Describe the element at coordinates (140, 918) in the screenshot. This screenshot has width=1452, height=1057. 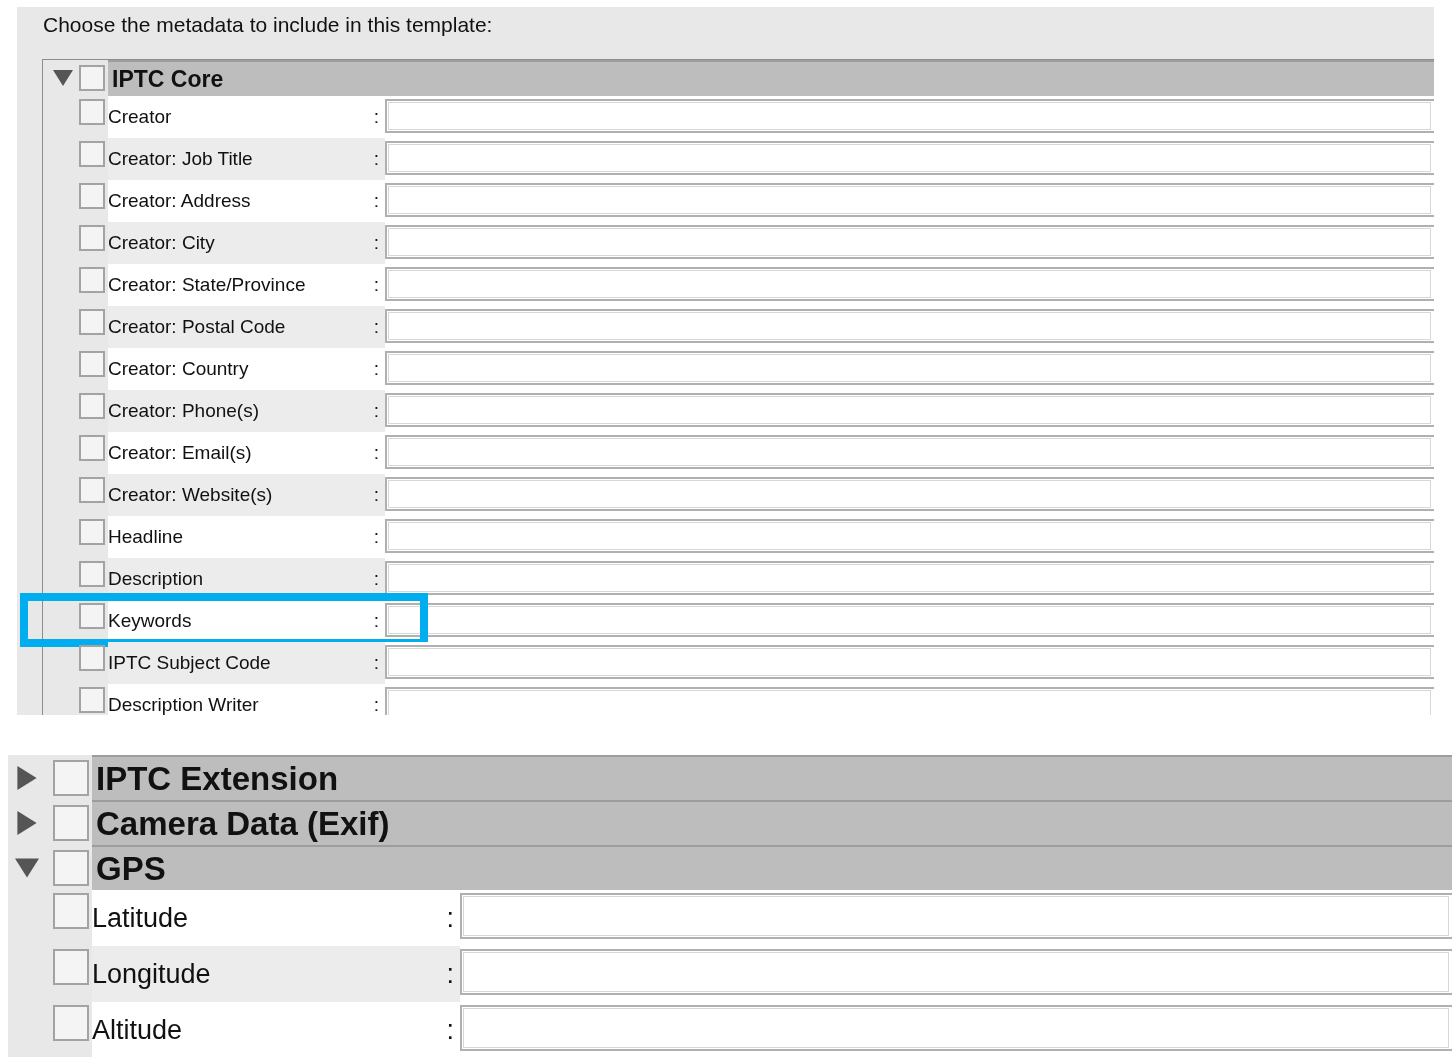
I see `field-label: Latitude` at that location.